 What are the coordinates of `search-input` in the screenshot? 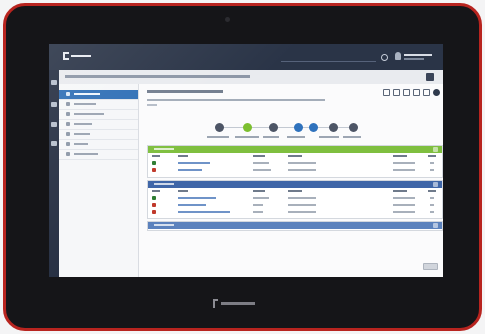 It's located at (328, 58).